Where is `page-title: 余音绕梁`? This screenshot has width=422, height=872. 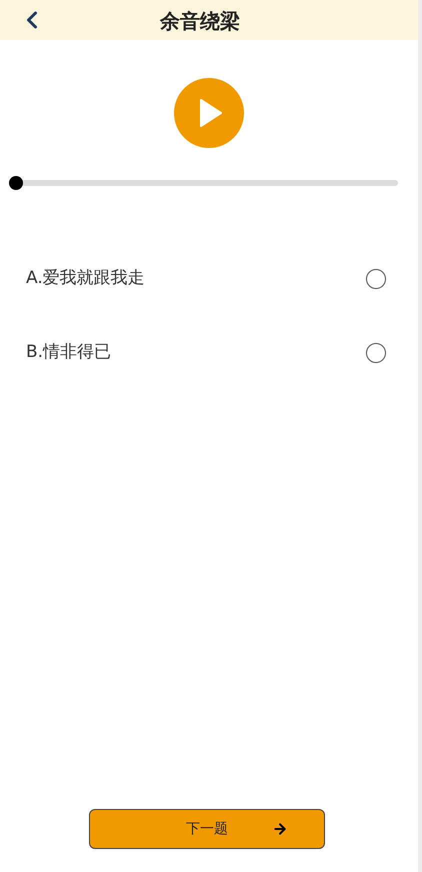 page-title: 余音绕梁 is located at coordinates (200, 21).